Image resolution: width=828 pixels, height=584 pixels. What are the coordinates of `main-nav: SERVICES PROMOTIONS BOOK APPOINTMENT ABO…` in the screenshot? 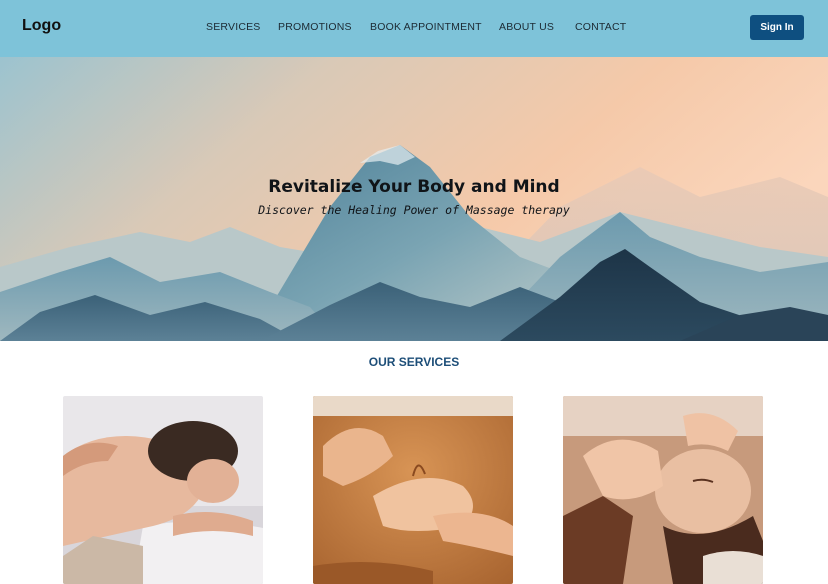 It's located at (414, 28).